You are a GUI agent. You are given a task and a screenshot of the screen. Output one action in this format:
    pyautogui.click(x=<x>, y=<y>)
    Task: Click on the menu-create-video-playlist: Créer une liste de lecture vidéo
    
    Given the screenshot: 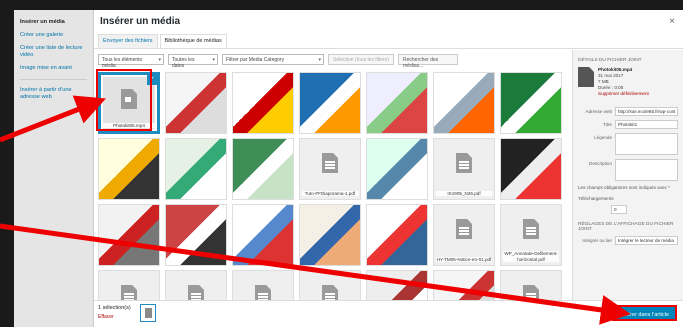 What is the action you would take?
    pyautogui.click(x=53, y=52)
    